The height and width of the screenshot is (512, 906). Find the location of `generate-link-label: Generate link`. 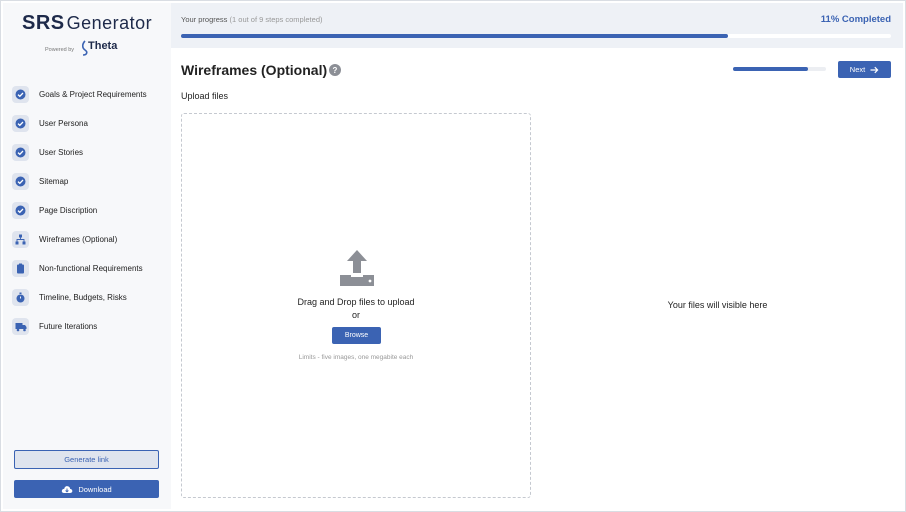

generate-link-label: Generate link is located at coordinates (86, 459).